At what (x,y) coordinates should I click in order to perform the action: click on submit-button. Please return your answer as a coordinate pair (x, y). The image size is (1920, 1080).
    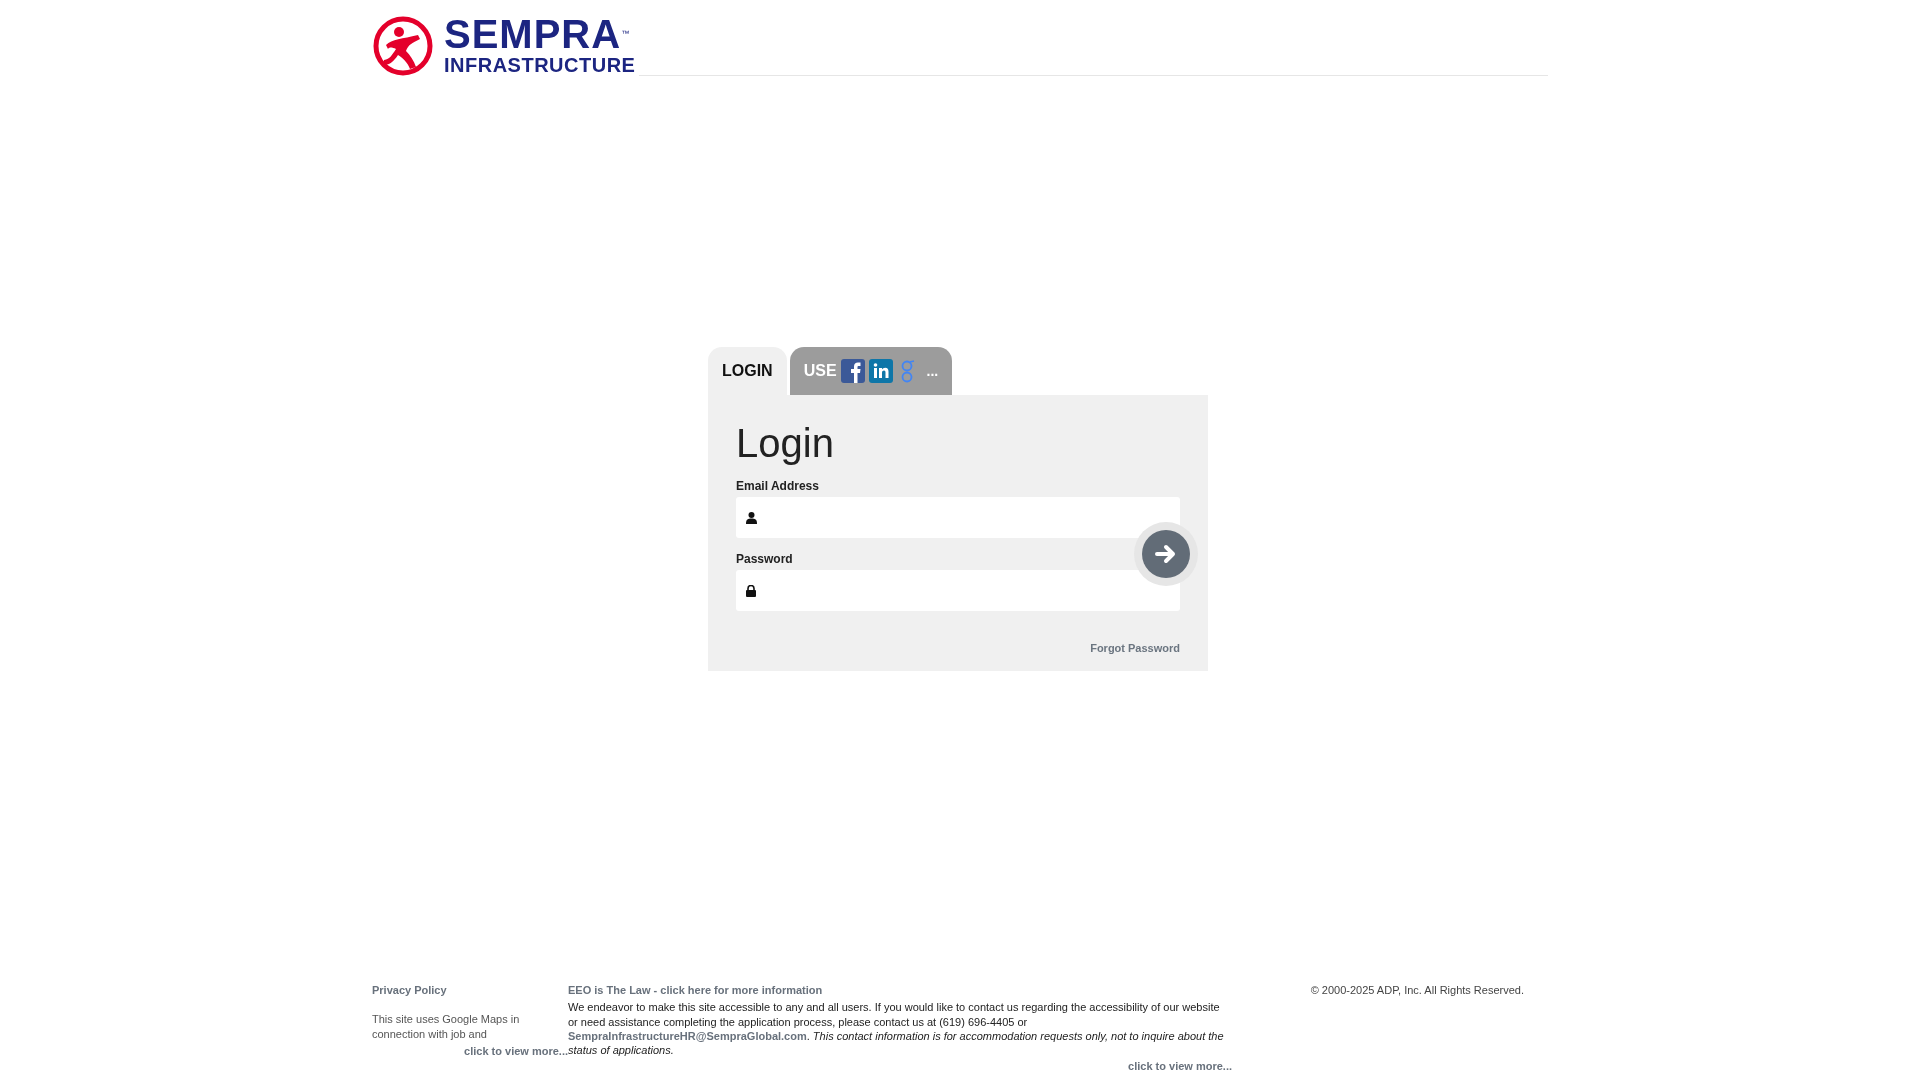
    Looking at the image, I should click on (1166, 554).